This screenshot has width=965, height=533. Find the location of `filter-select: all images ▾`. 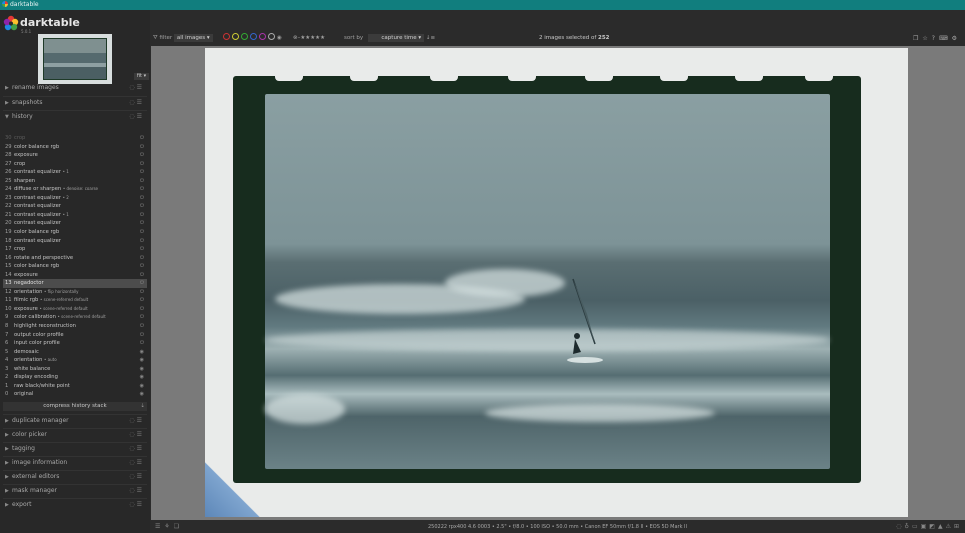

filter-select: all images ▾ is located at coordinates (193, 38).